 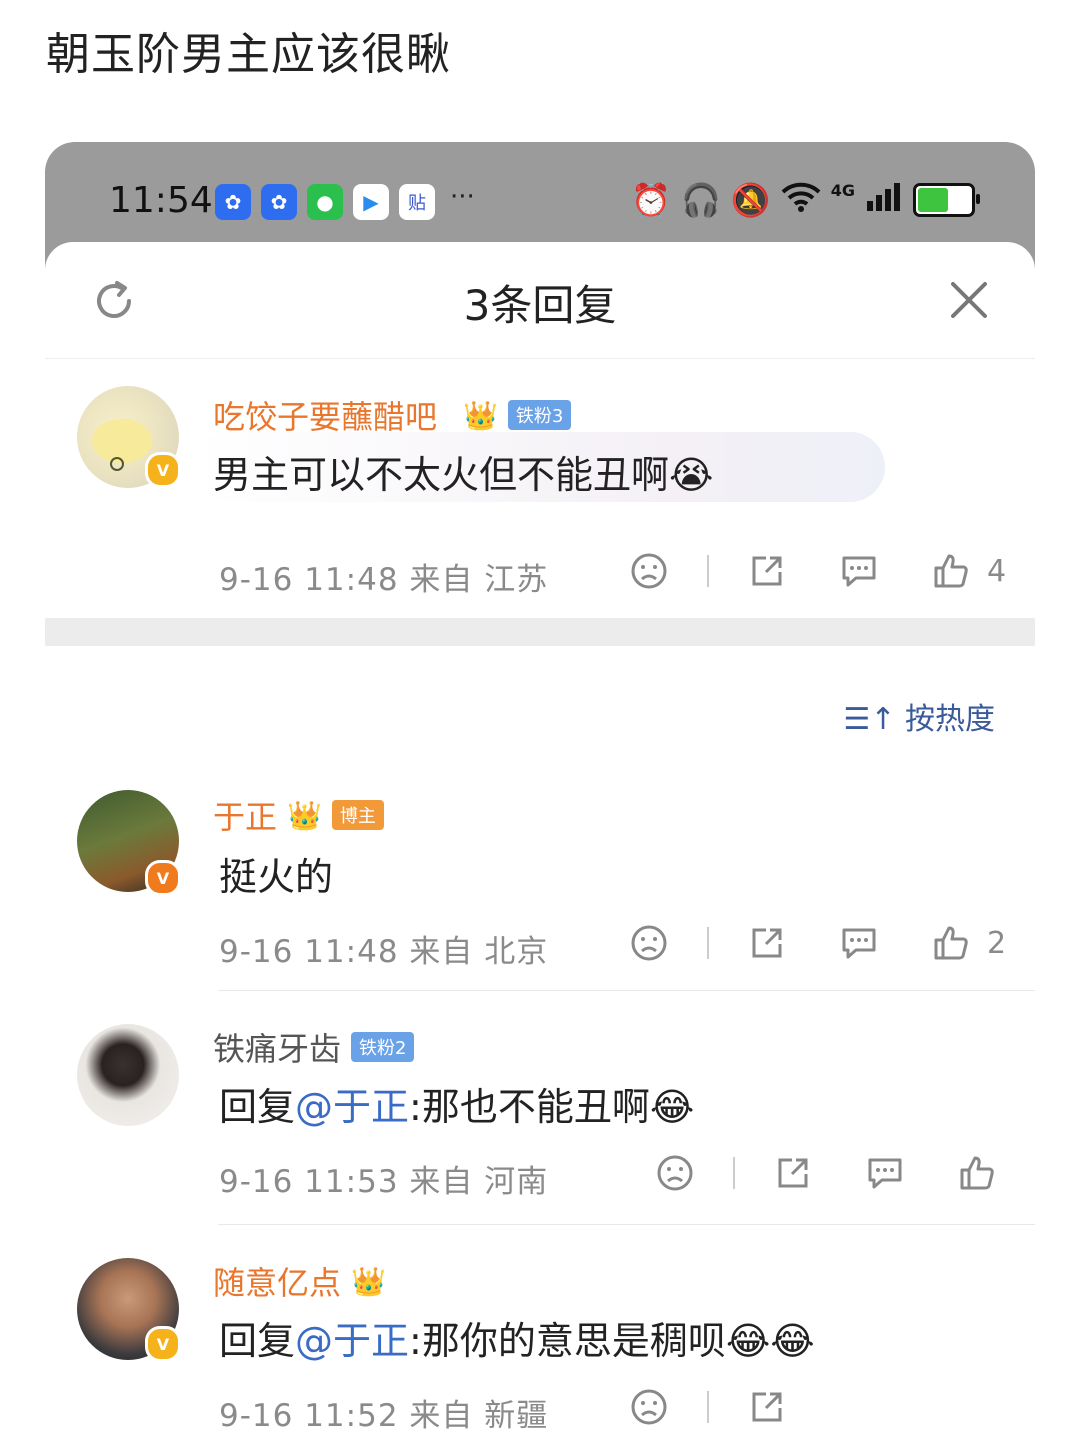 What do you see at coordinates (842, 190) in the screenshot?
I see `network-type-label: 4G` at bounding box center [842, 190].